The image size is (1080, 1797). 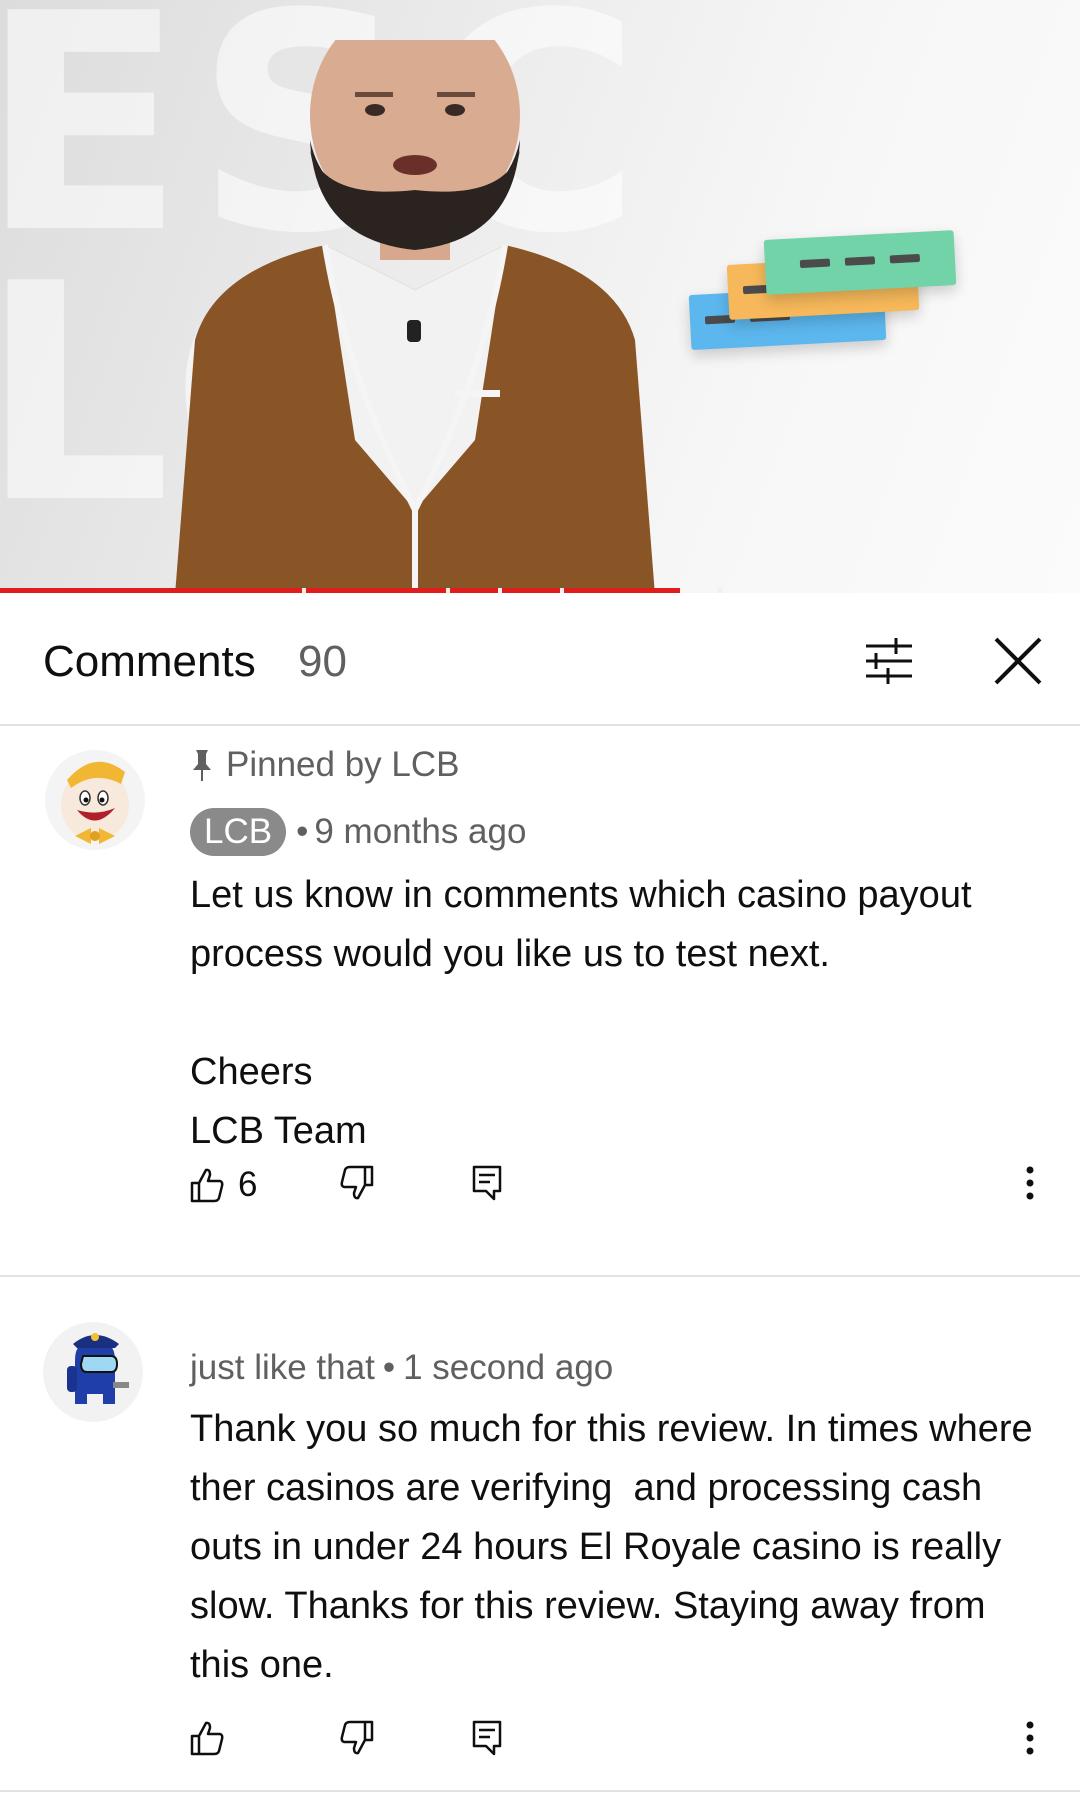 What do you see at coordinates (620, 1190) in the screenshot?
I see `comment-actions: 6` at bounding box center [620, 1190].